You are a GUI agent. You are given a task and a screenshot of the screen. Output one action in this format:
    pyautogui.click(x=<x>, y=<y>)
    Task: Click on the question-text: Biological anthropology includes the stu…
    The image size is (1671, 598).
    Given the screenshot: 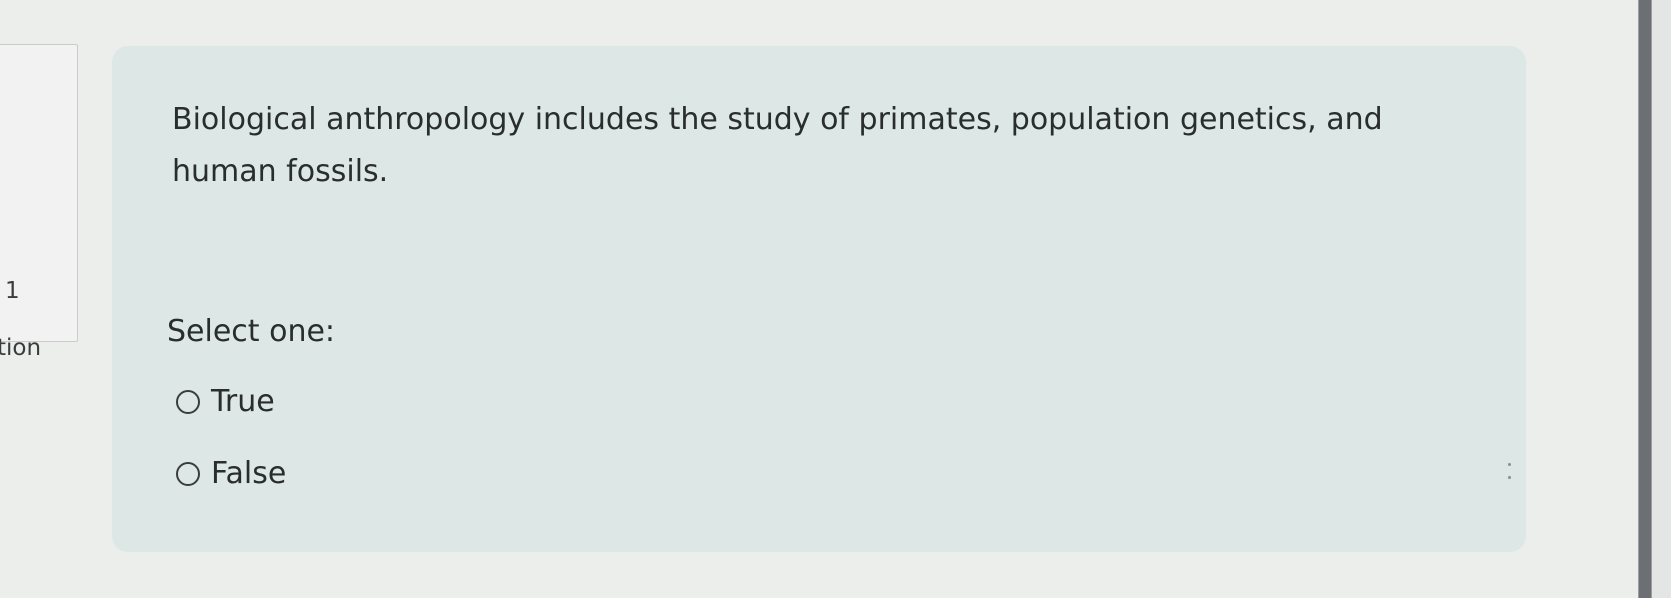 What is the action you would take?
    pyautogui.click(x=777, y=145)
    